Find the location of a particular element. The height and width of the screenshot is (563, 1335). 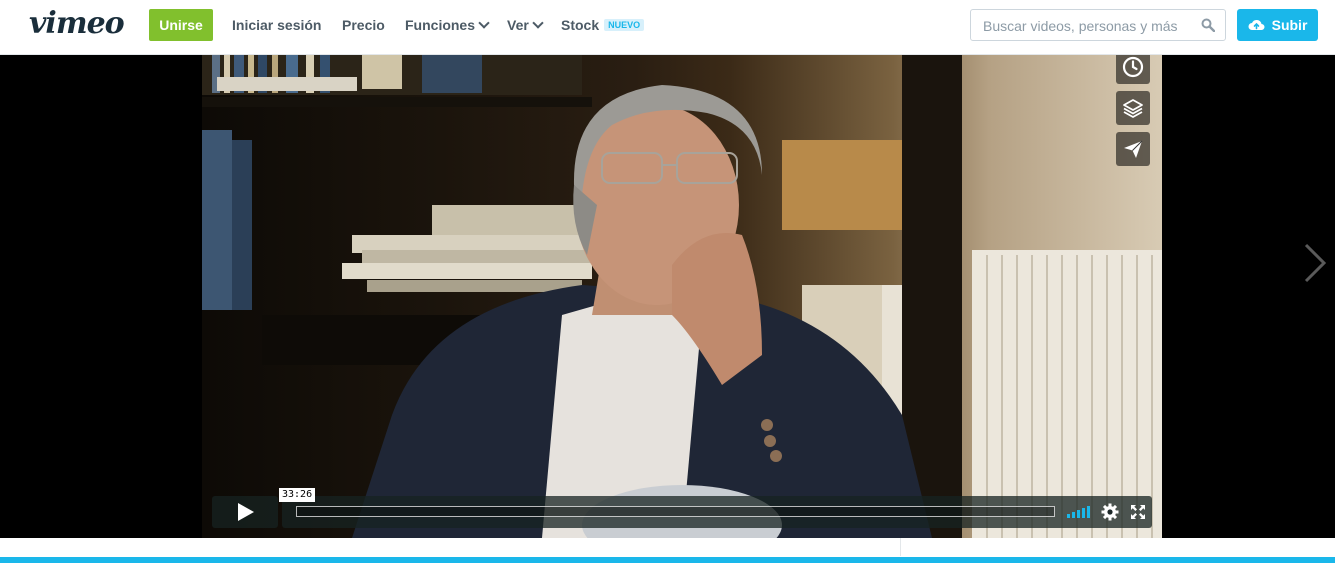

watch-later-button is located at coordinates (1133, 69).